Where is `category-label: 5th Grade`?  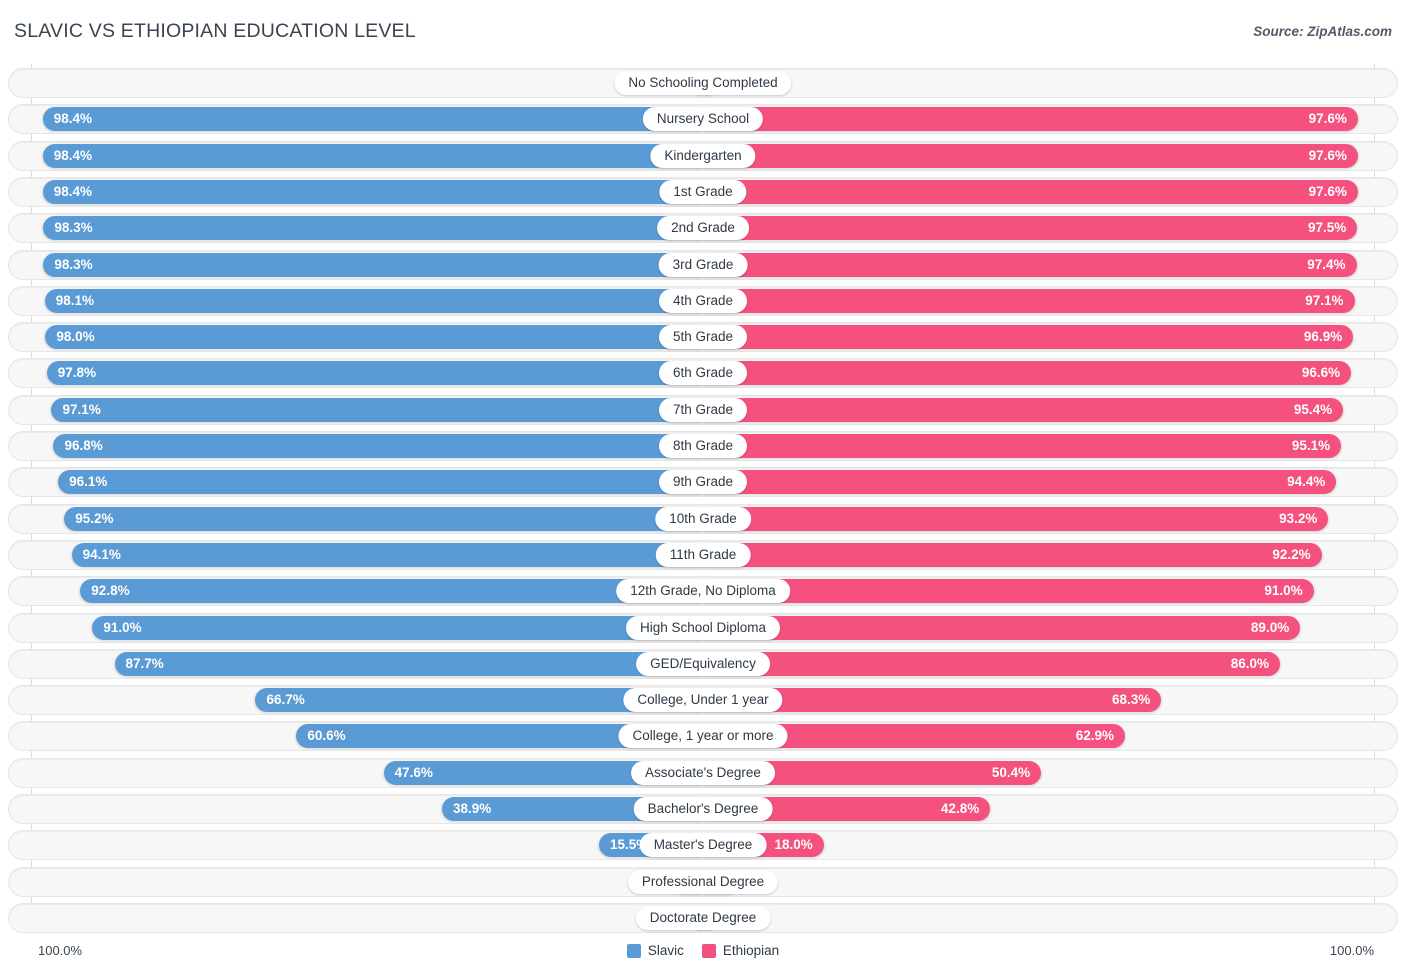 category-label: 5th Grade is located at coordinates (703, 337).